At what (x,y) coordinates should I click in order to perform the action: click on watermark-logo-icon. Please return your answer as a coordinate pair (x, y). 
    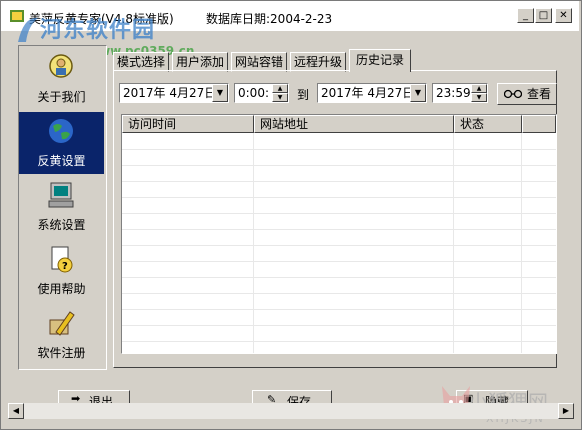
    Looking at the image, I should click on (28, 29).